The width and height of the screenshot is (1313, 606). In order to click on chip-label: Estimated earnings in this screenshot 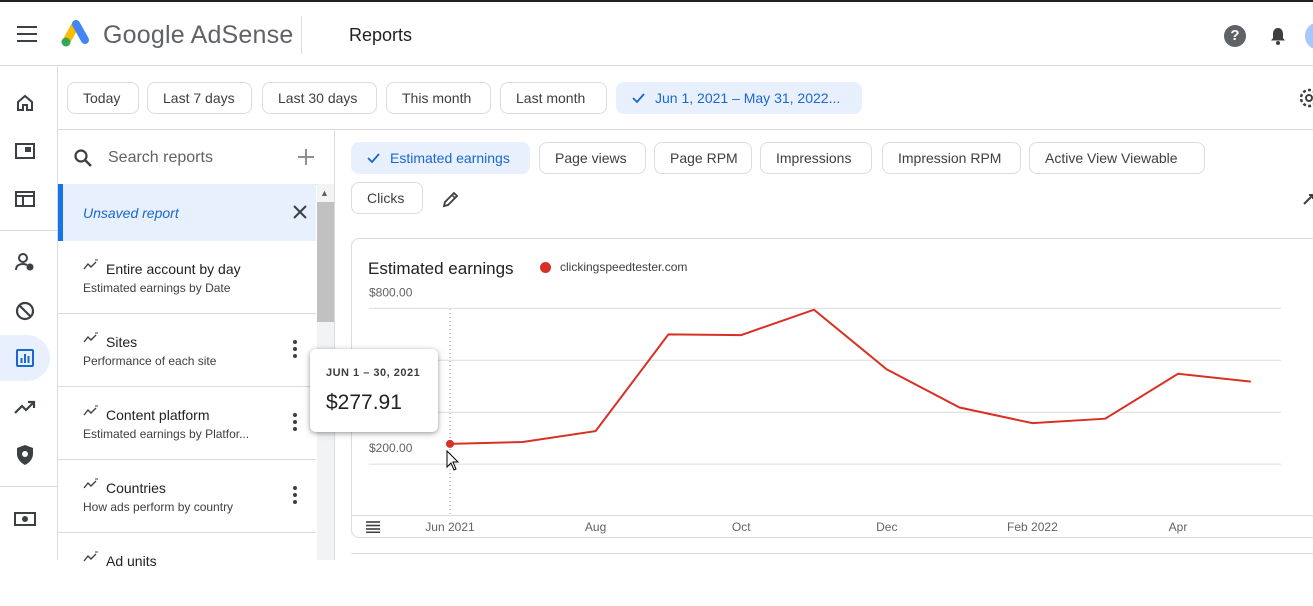, I will do `click(450, 158)`.